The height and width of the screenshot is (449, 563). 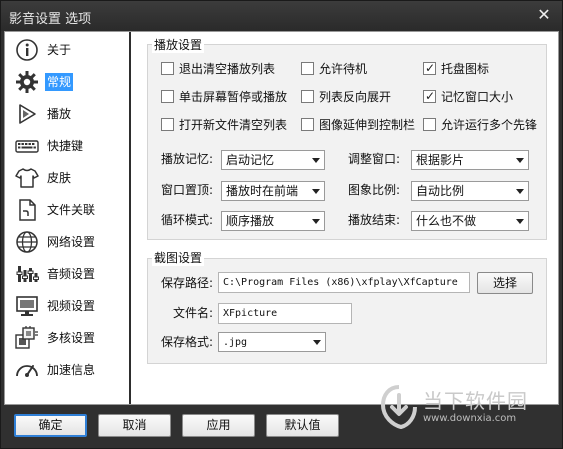 I want to click on monitor-icon, so click(x=27, y=306).